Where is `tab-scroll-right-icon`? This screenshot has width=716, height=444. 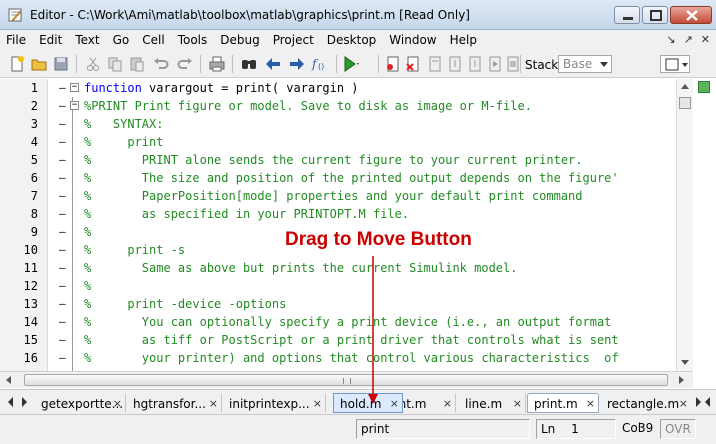
tab-scroll-right-icon is located at coordinates (698, 402).